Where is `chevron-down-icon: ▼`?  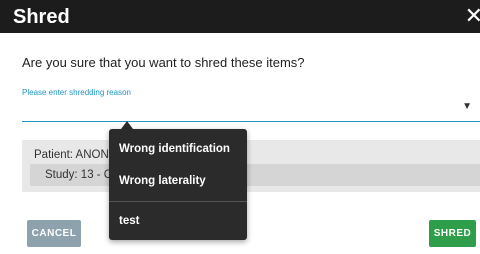
chevron-down-icon: ▼ is located at coordinates (467, 106).